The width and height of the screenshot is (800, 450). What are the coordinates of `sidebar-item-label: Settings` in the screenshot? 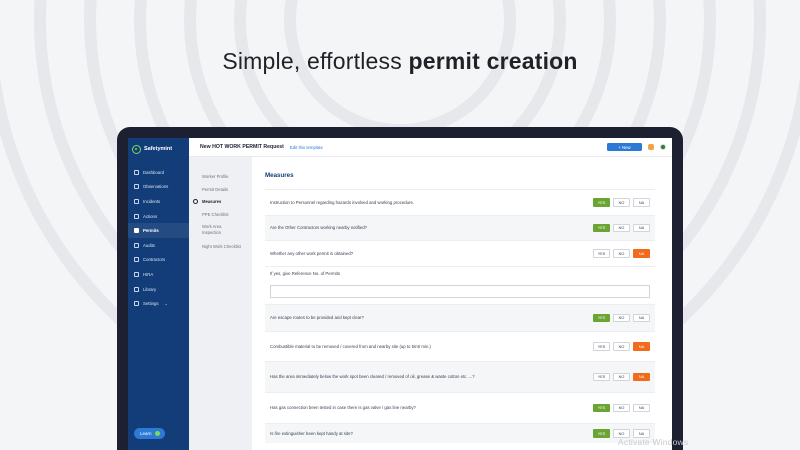 It's located at (151, 304).